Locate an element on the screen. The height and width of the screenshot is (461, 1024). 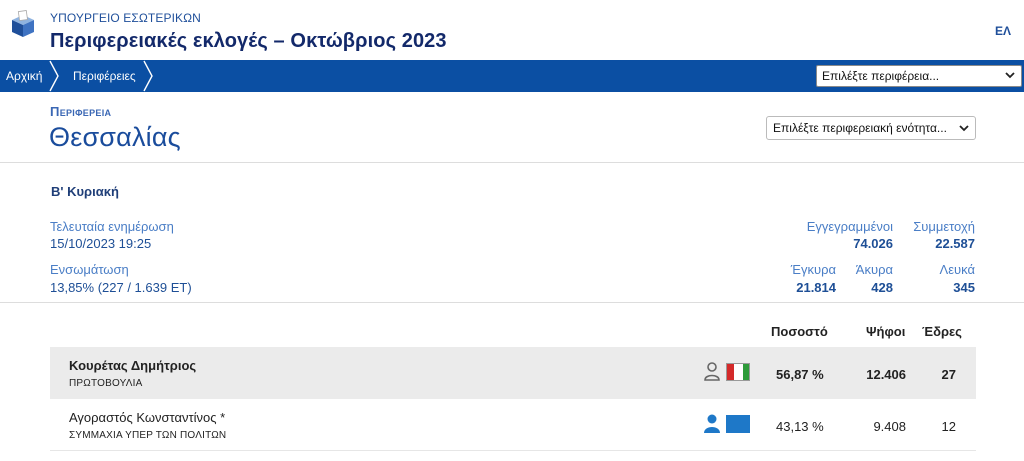
column-header-votes: Ψήφοι is located at coordinates (886, 331).